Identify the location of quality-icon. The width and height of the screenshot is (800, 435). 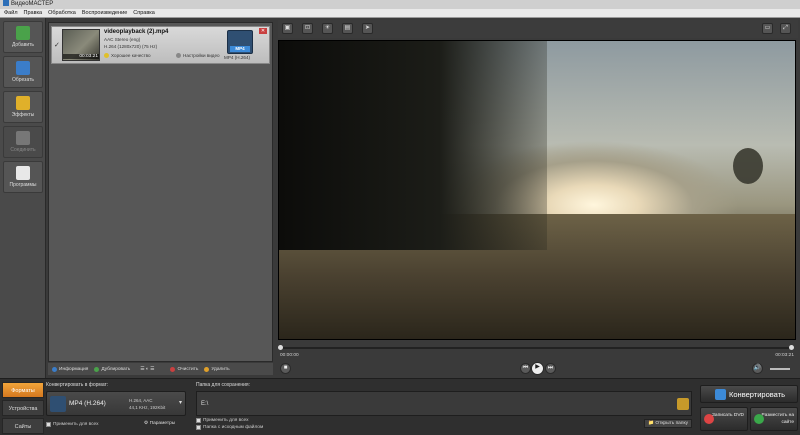
(106, 55).